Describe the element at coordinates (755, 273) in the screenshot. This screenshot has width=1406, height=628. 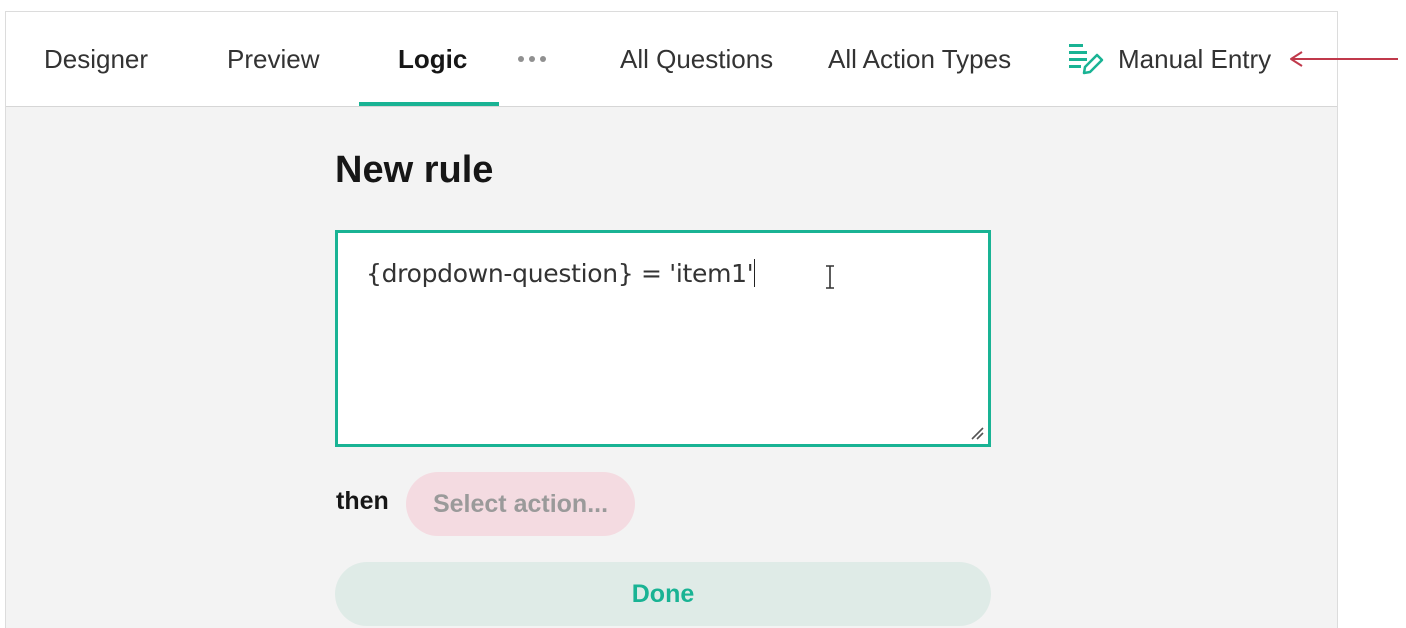
I see `text-caret` at that location.